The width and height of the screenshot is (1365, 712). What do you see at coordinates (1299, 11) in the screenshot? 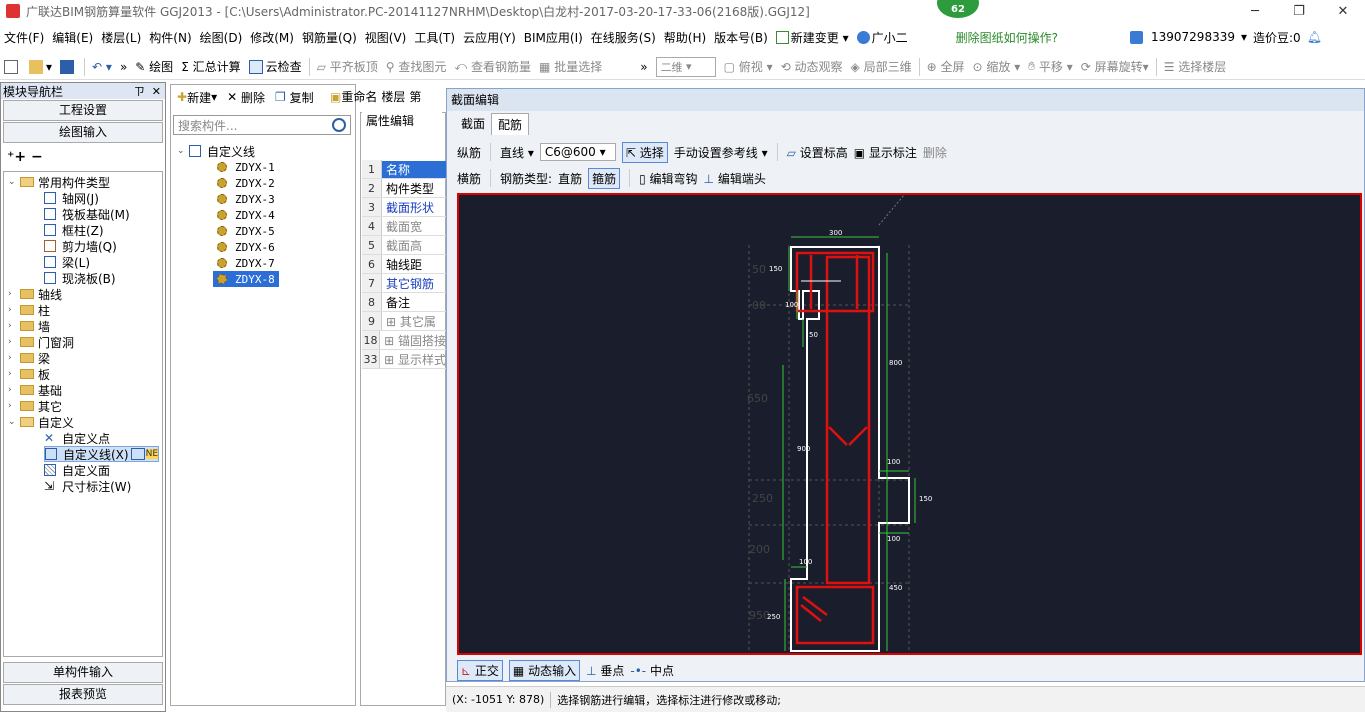
I see `restore-button: ❐` at bounding box center [1299, 11].